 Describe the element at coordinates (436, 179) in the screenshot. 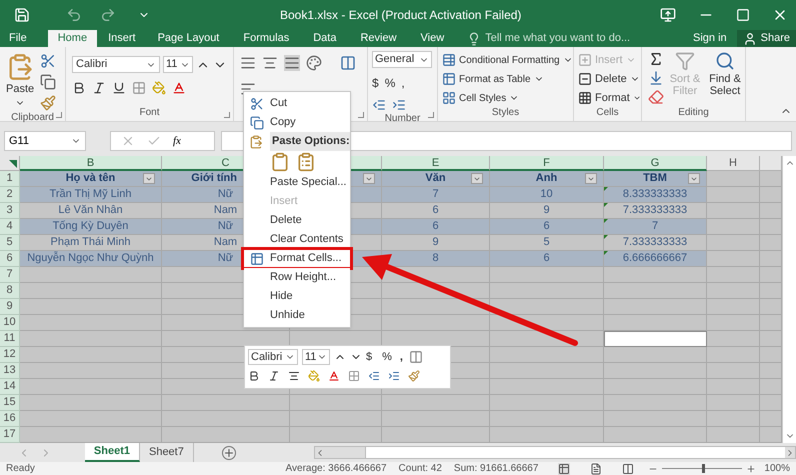

I see `column-heading: Văn` at that location.